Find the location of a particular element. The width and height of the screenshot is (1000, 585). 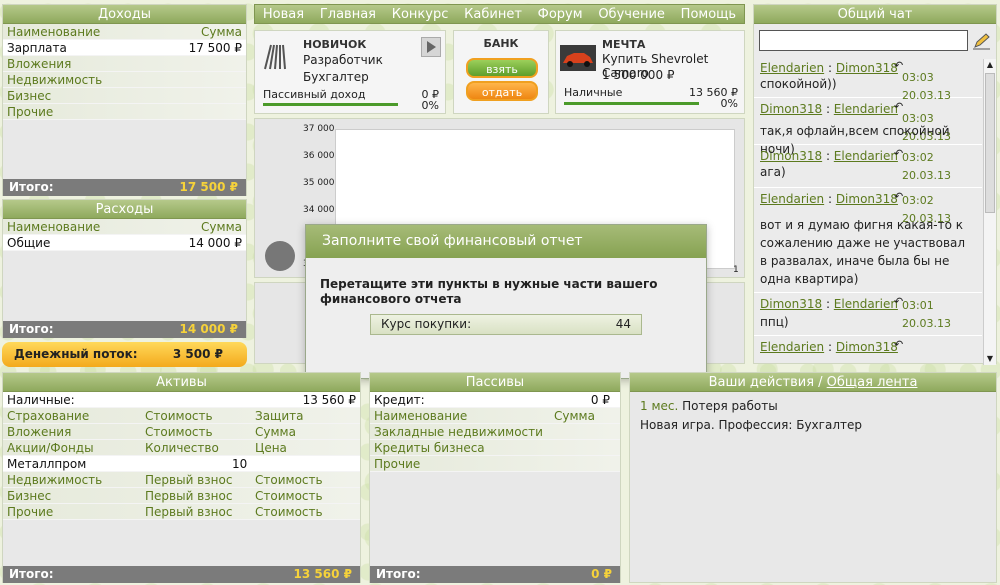

assets-col-2: Стоимость is located at coordinates (179, 416).